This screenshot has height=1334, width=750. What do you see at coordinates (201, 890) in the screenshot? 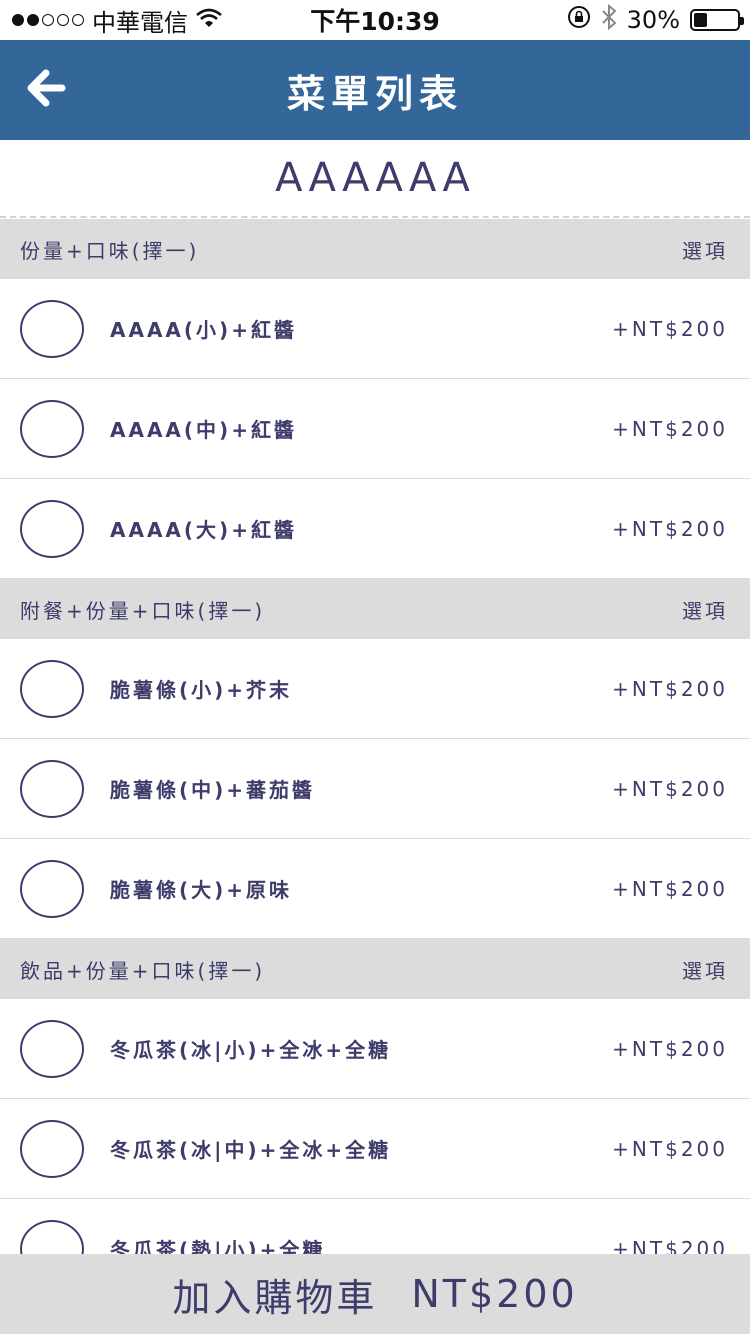
I see `item-name: 脆薯條(大)+原味` at bounding box center [201, 890].